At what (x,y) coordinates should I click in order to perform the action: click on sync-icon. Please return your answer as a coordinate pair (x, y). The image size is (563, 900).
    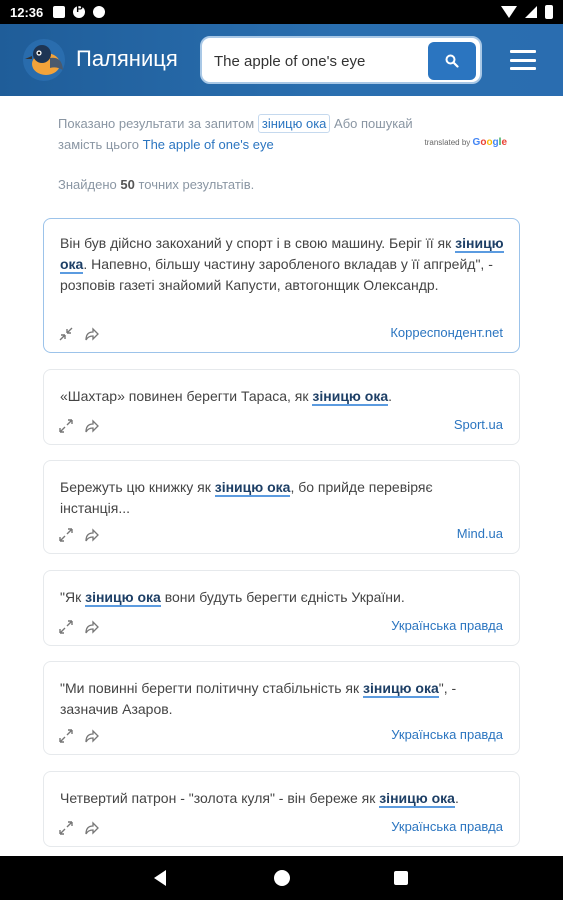
    Looking at the image, I should click on (99, 12).